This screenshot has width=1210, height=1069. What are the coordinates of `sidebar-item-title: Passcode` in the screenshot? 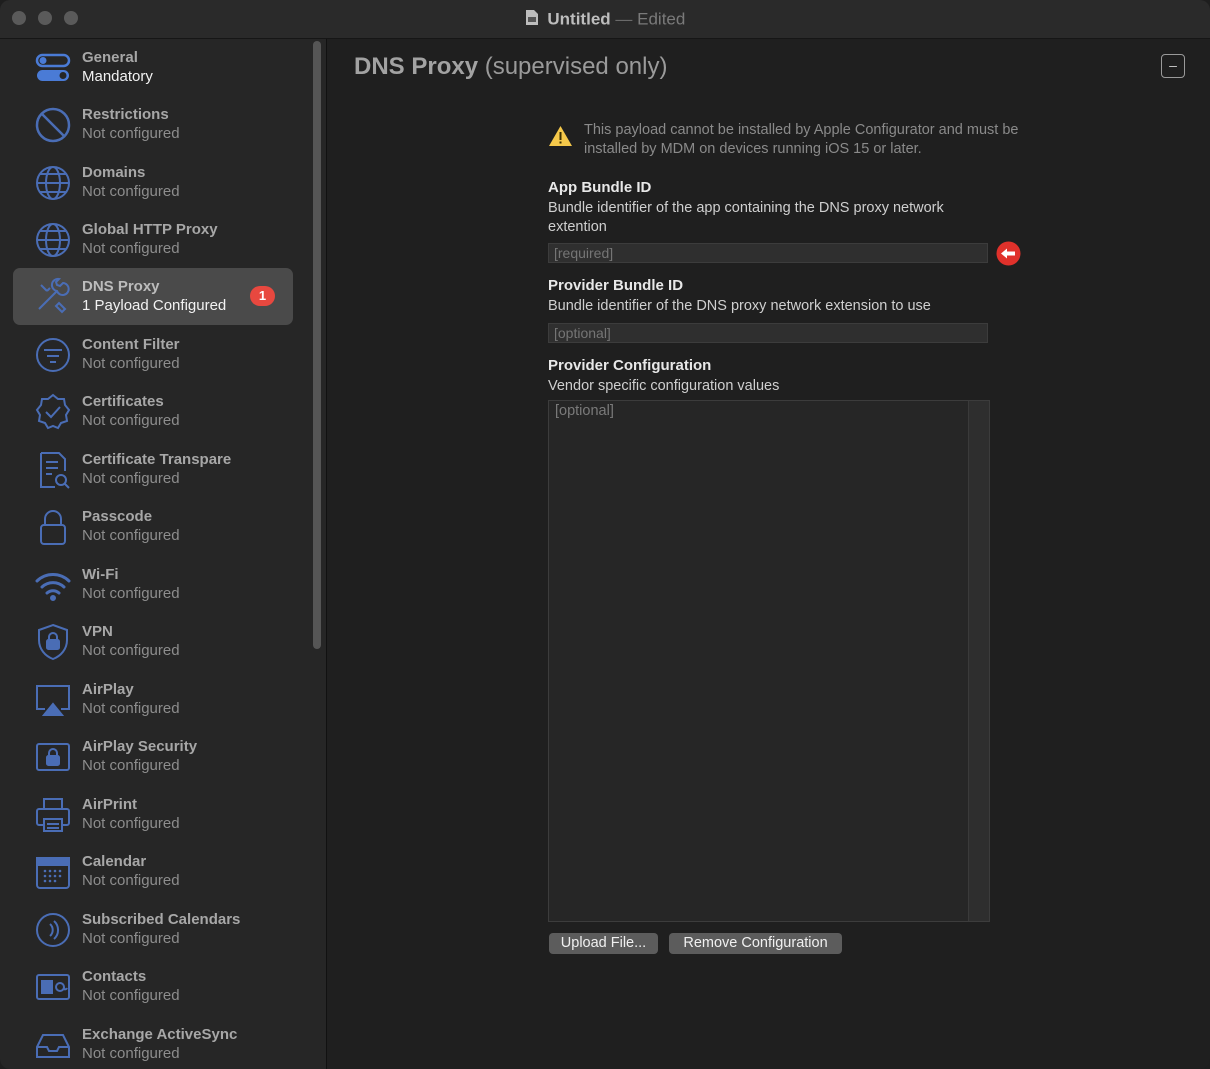 It's located at (117, 516).